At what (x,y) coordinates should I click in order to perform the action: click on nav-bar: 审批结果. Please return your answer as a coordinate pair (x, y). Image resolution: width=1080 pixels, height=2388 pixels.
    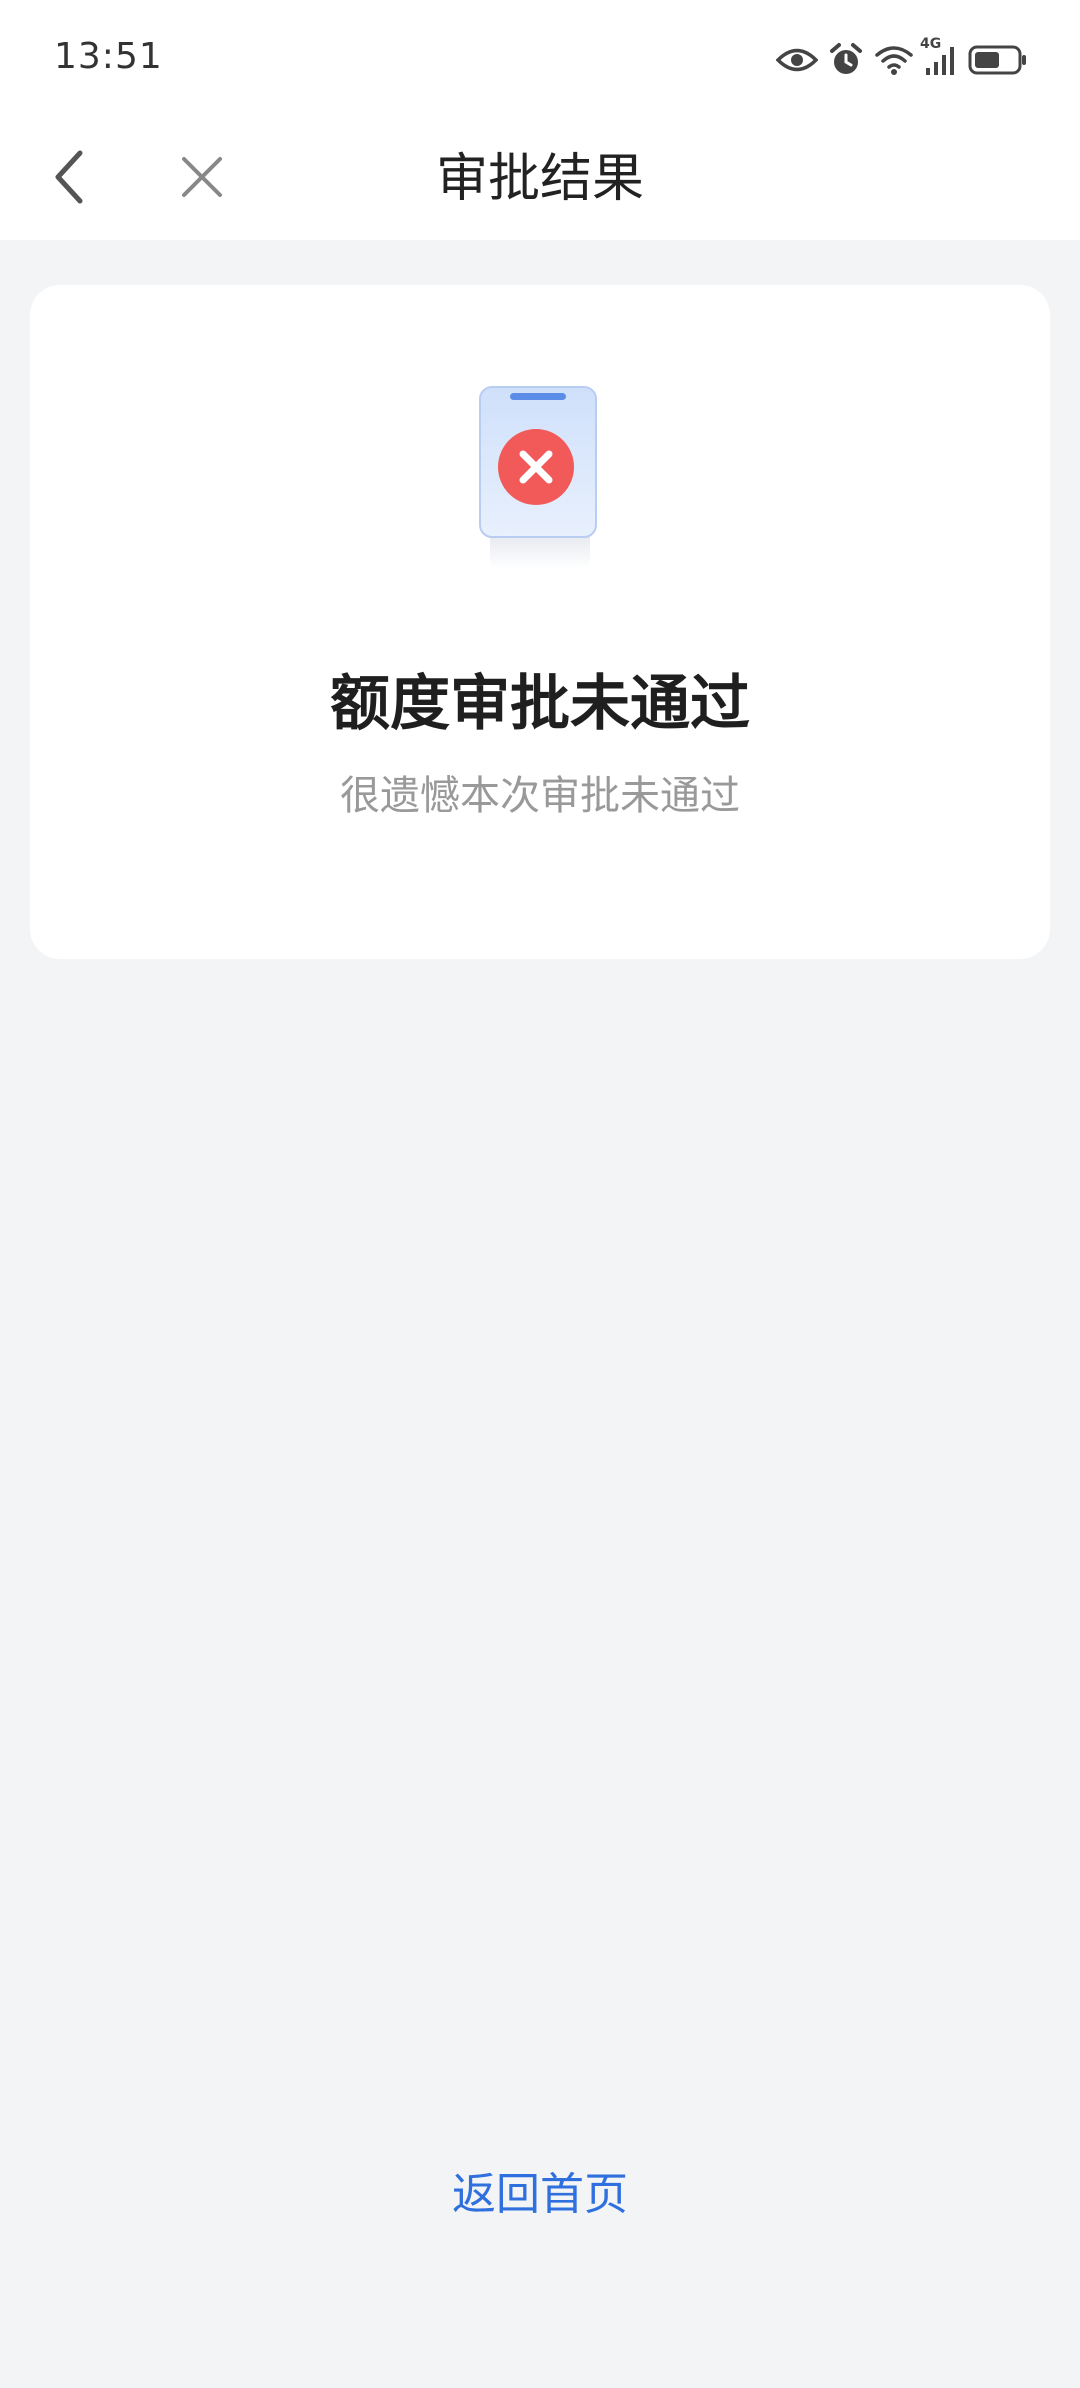
    Looking at the image, I should click on (540, 179).